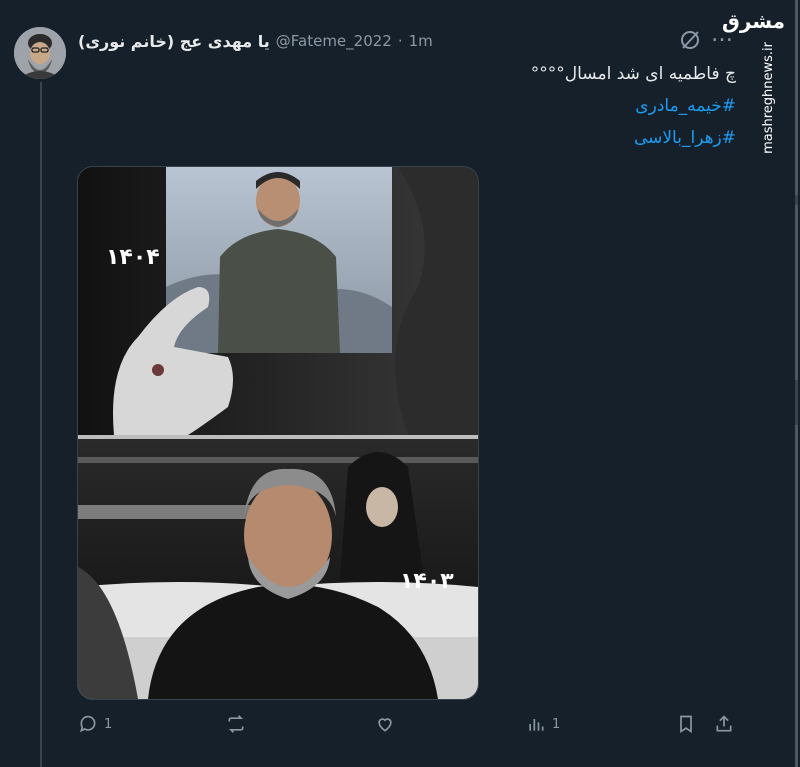  I want to click on share-button, so click(724, 724).